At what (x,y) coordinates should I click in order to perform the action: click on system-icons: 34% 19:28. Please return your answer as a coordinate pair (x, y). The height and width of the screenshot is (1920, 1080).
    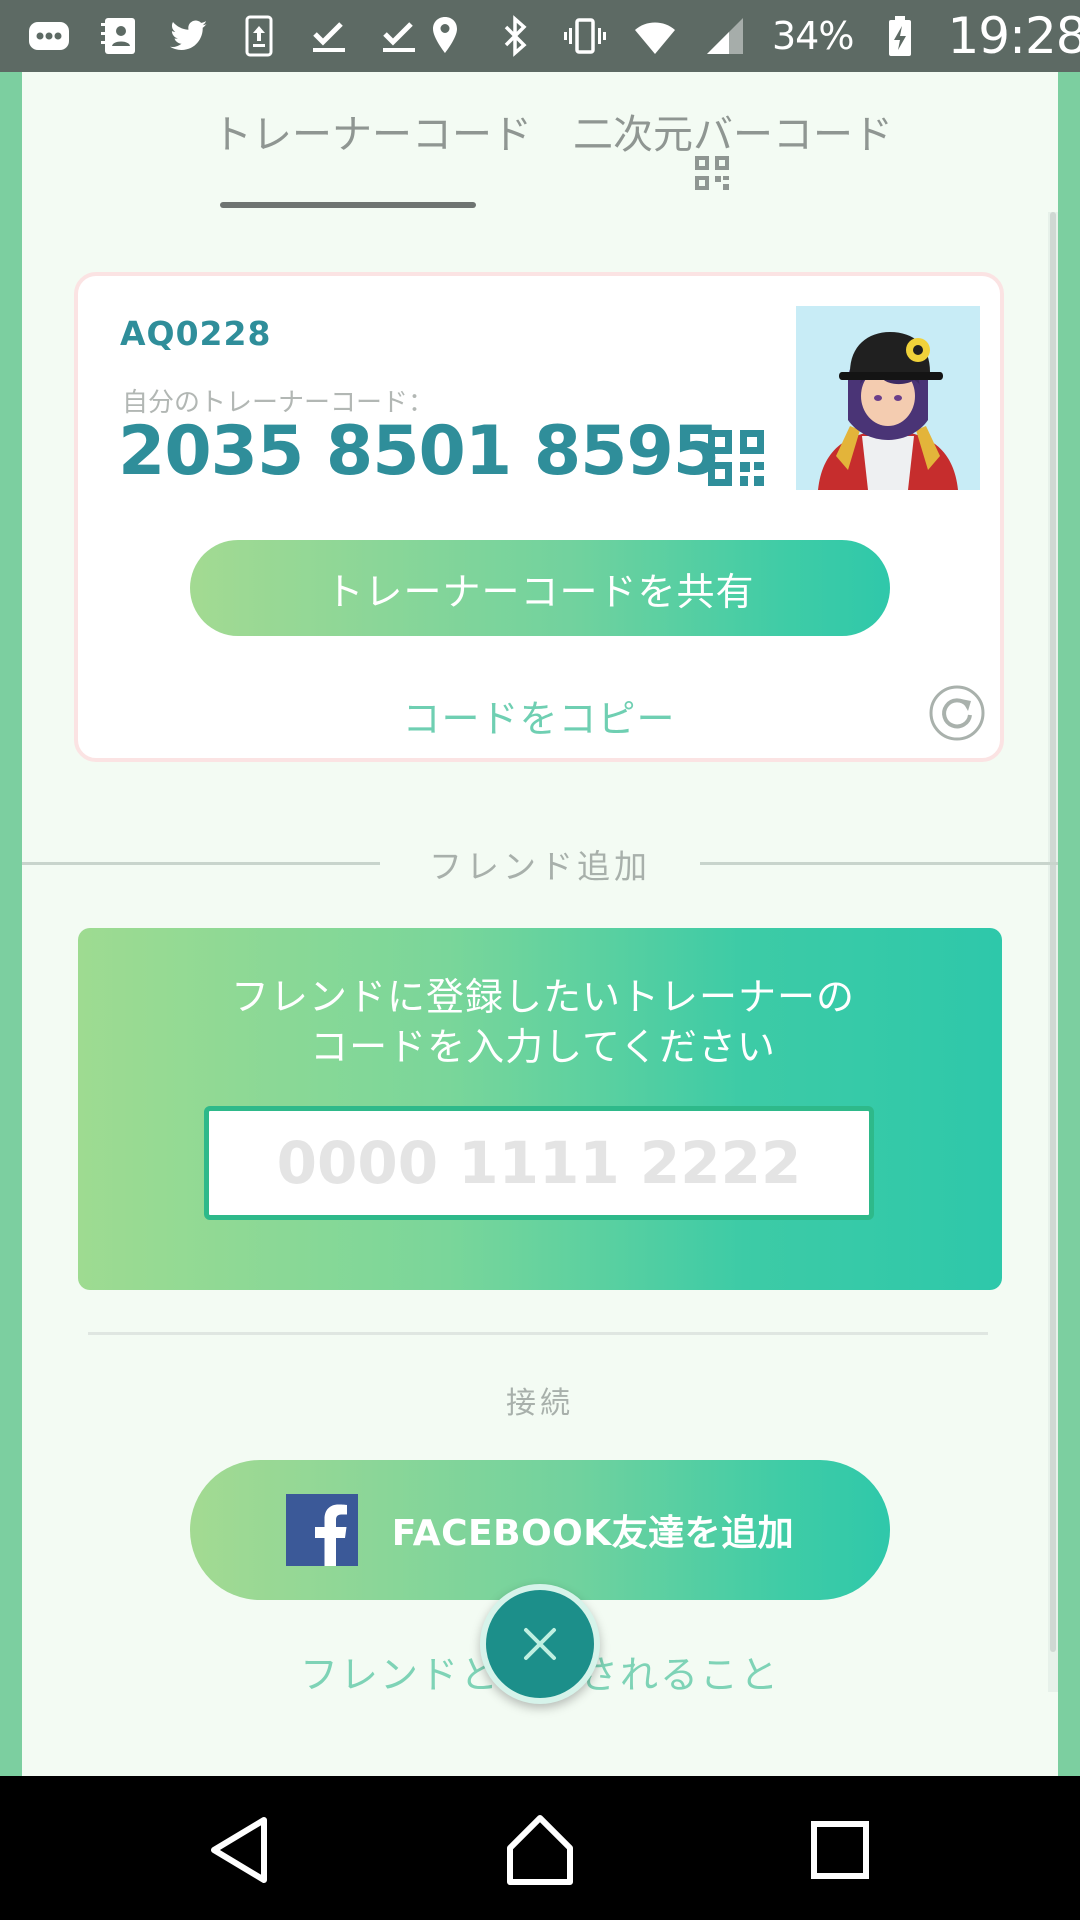
    Looking at the image, I should click on (751, 36).